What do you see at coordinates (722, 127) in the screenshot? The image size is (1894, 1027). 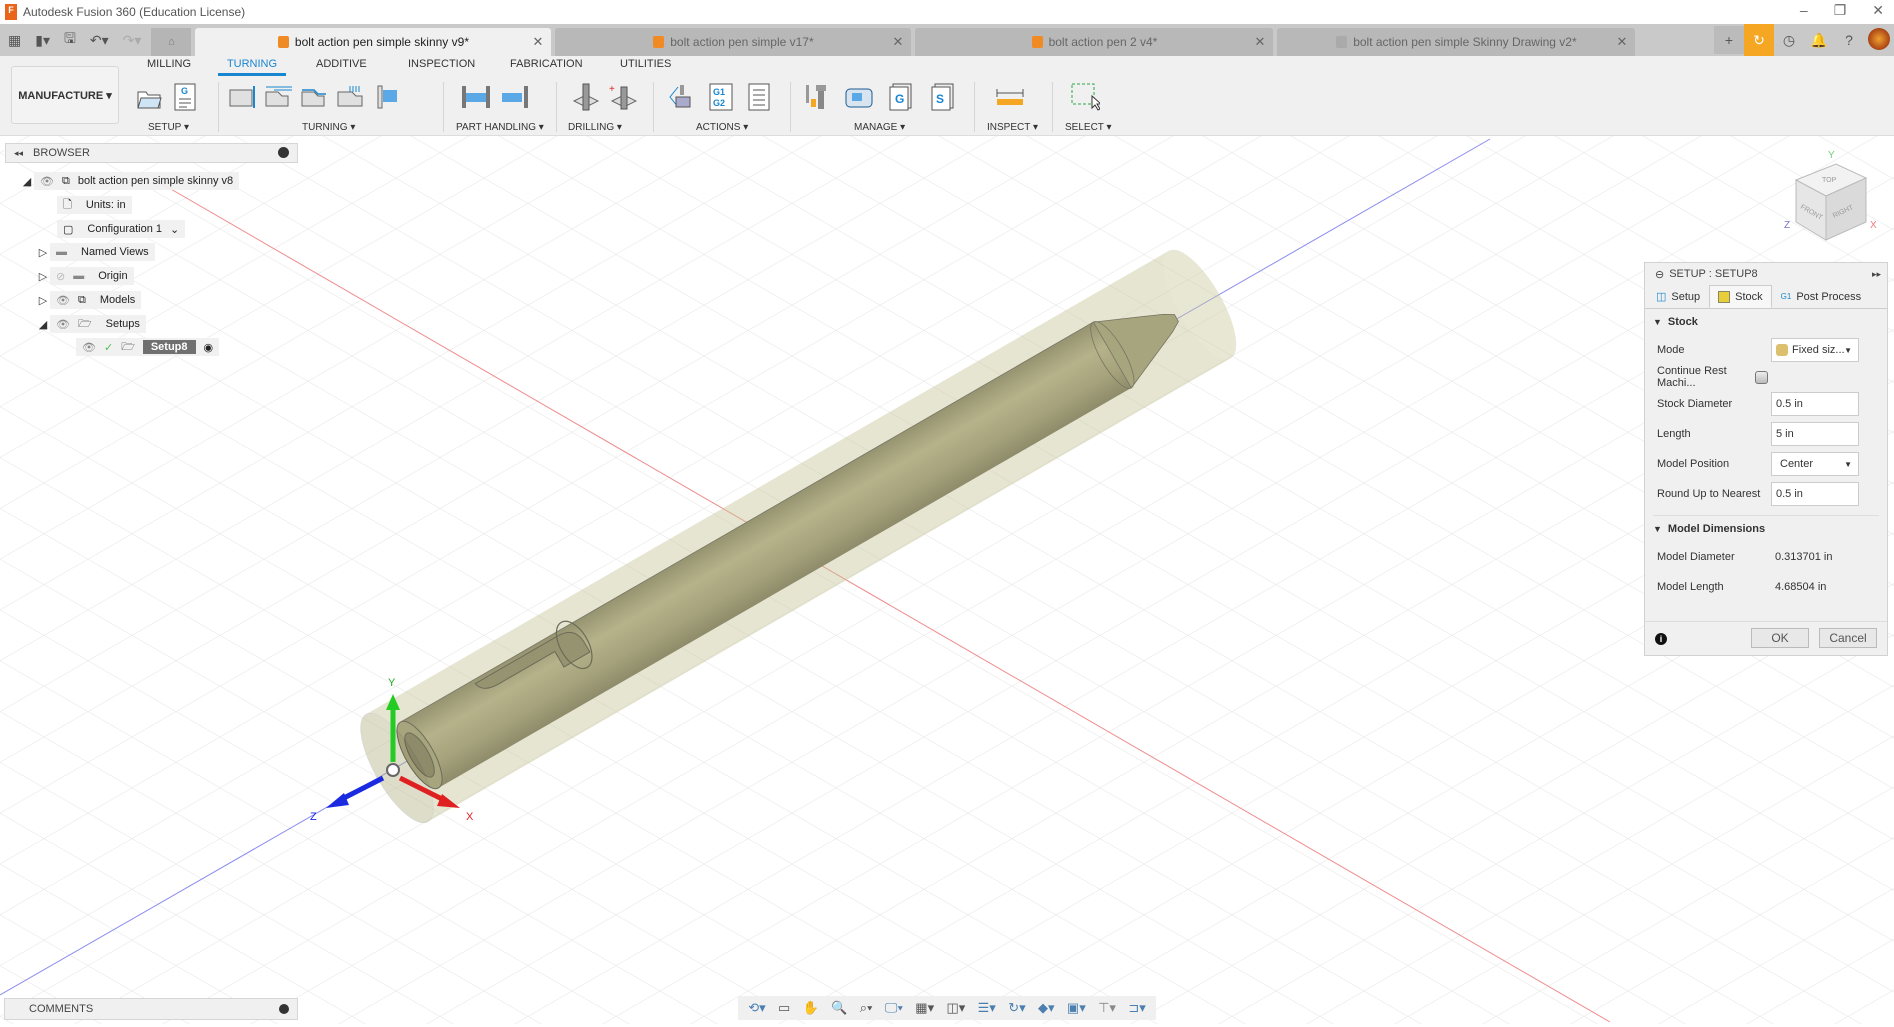 I see `actions-group-label: ACTIONS ▾` at bounding box center [722, 127].